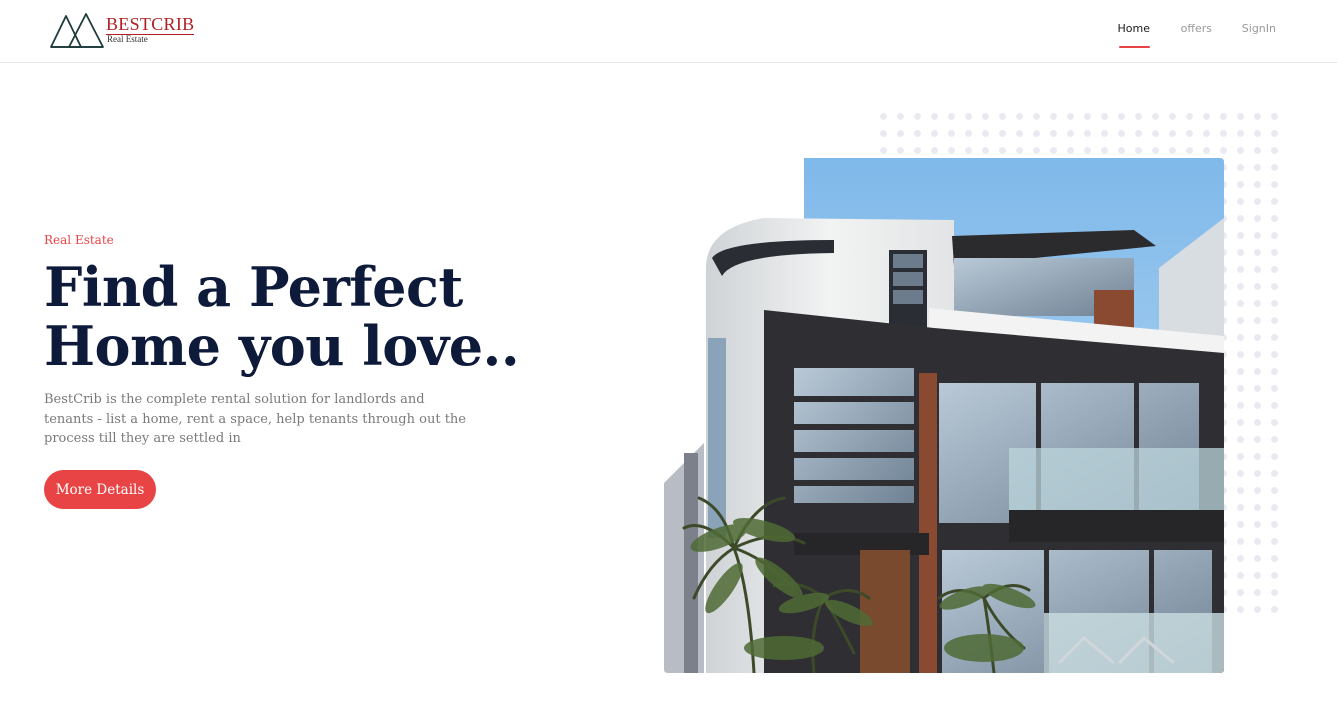 The height and width of the screenshot is (724, 1337). I want to click on hero-eyebrow: Real Estate, so click(79, 240).